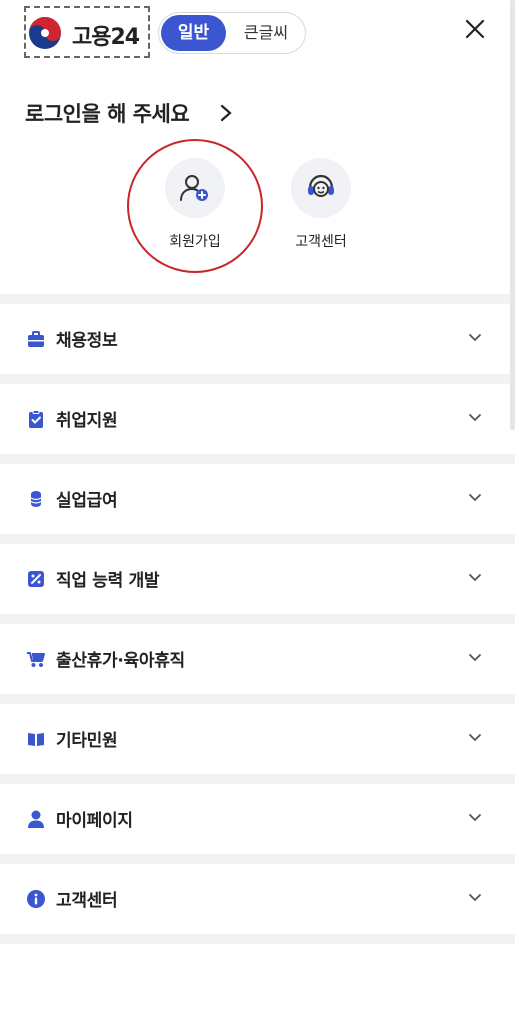 The image size is (515, 1024). I want to click on chevron-right-icon, so click(226, 113).